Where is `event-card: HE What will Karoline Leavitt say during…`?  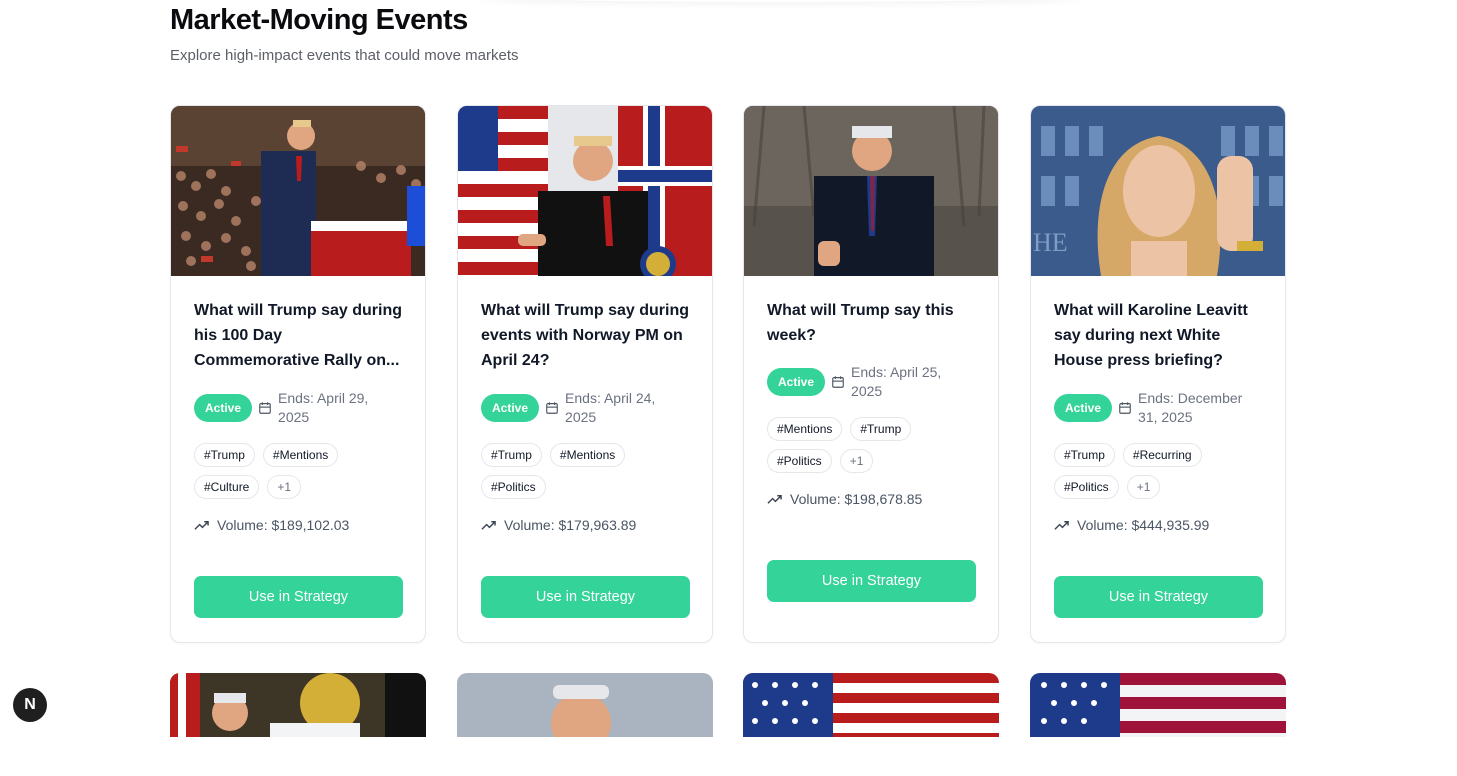 event-card: HE What will Karoline Leavitt say during… is located at coordinates (1158, 374).